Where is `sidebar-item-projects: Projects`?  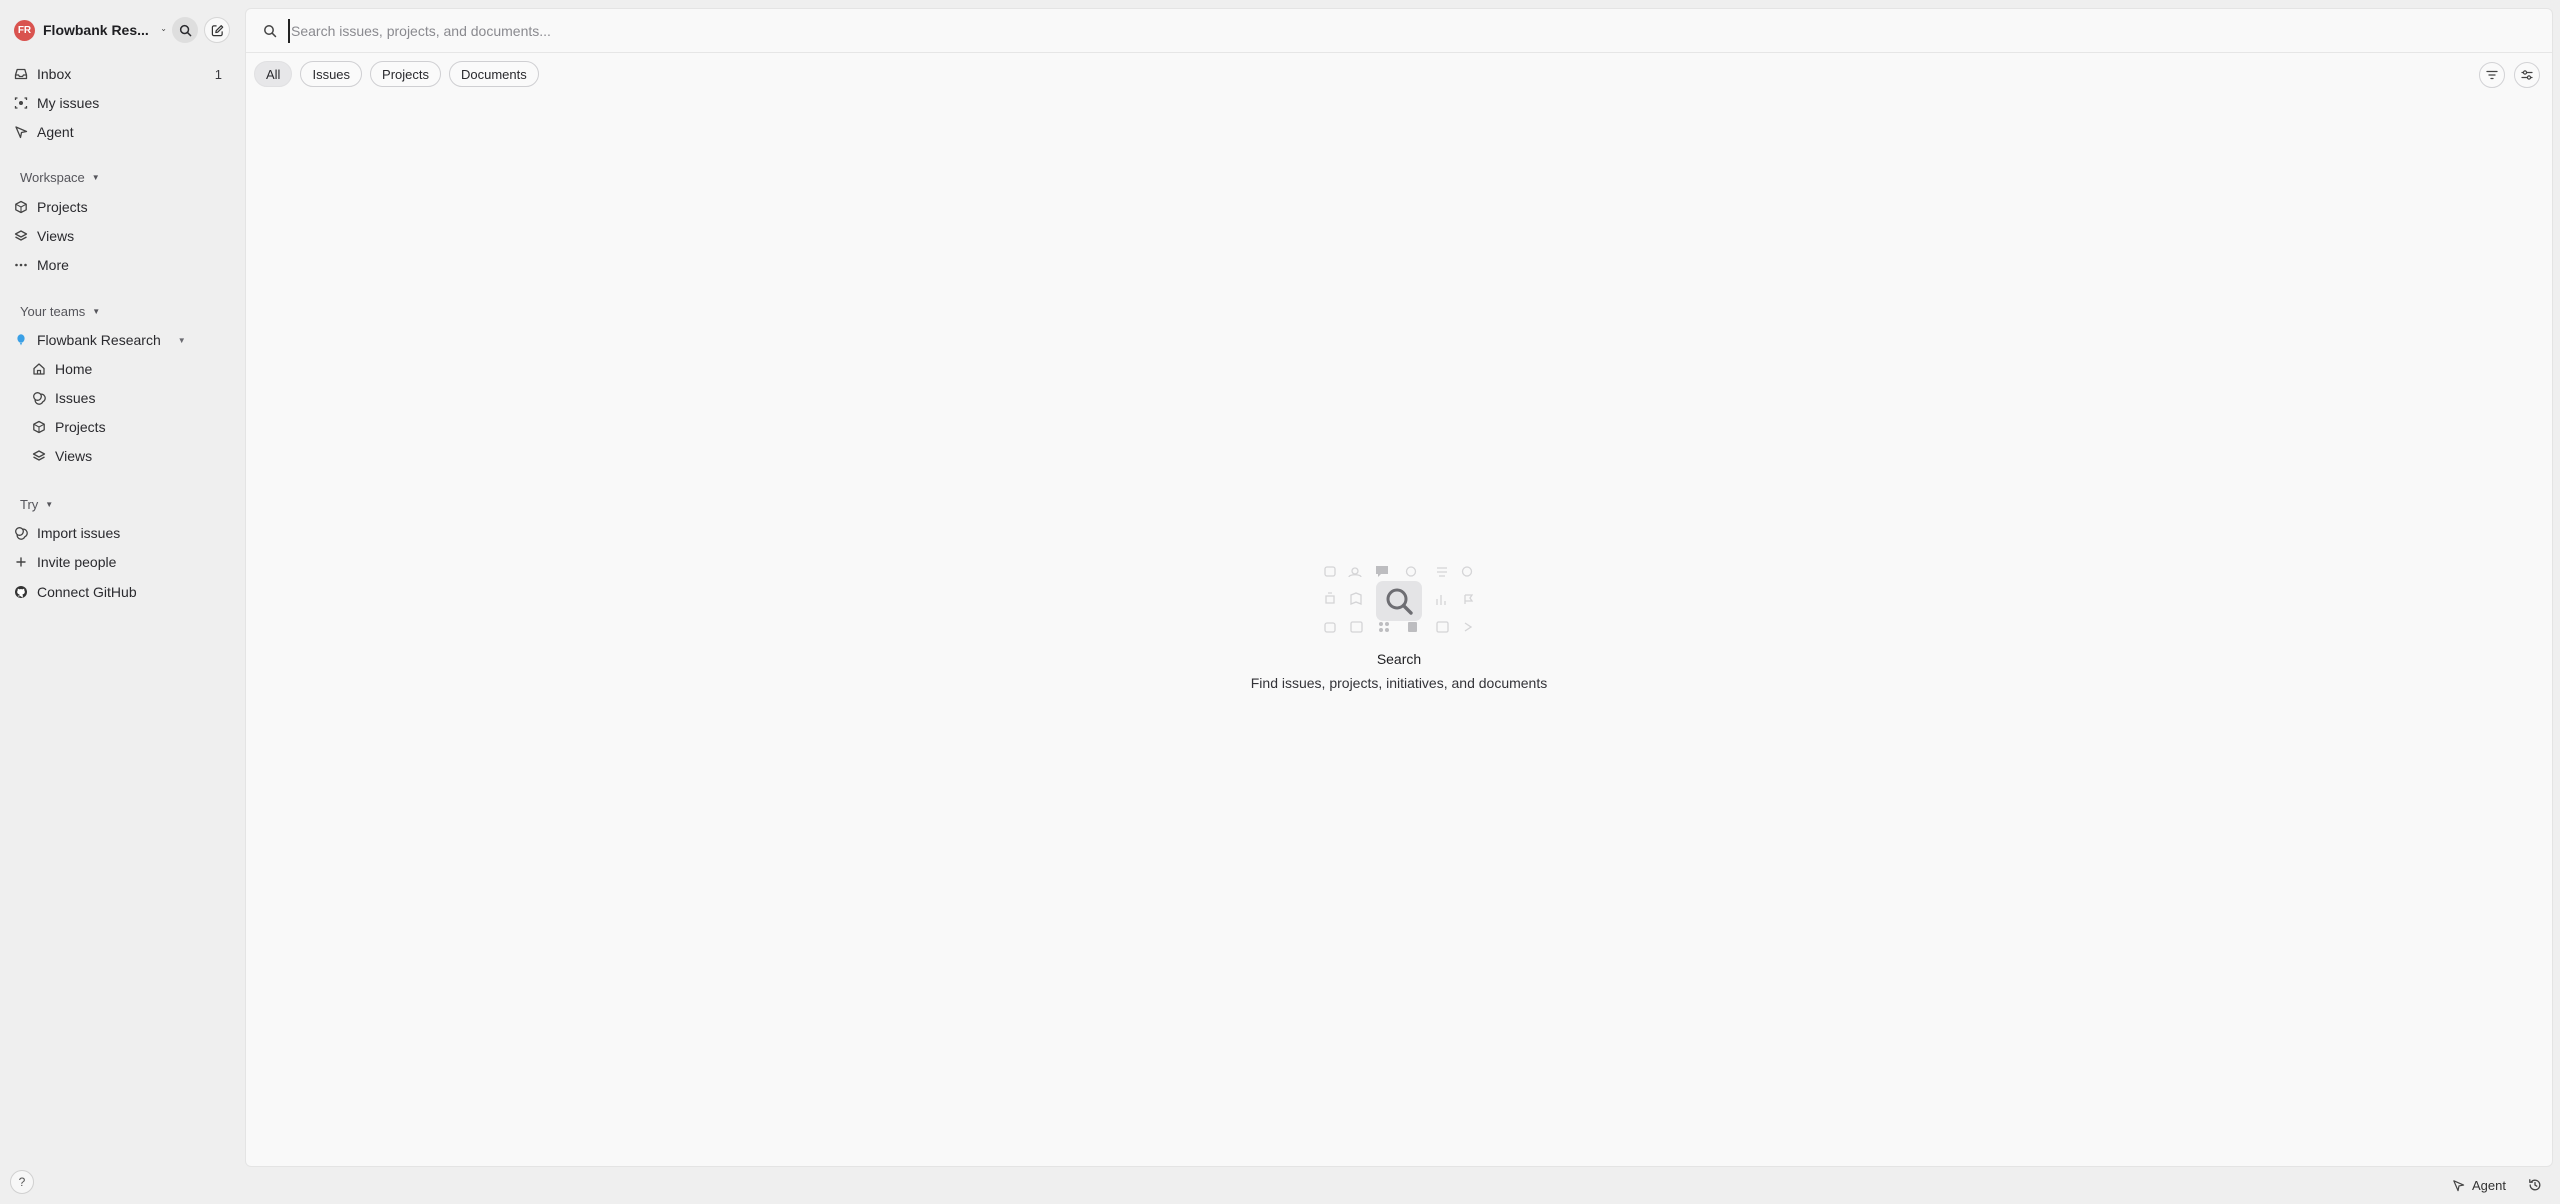 sidebar-item-projects: Projects is located at coordinates (122, 207).